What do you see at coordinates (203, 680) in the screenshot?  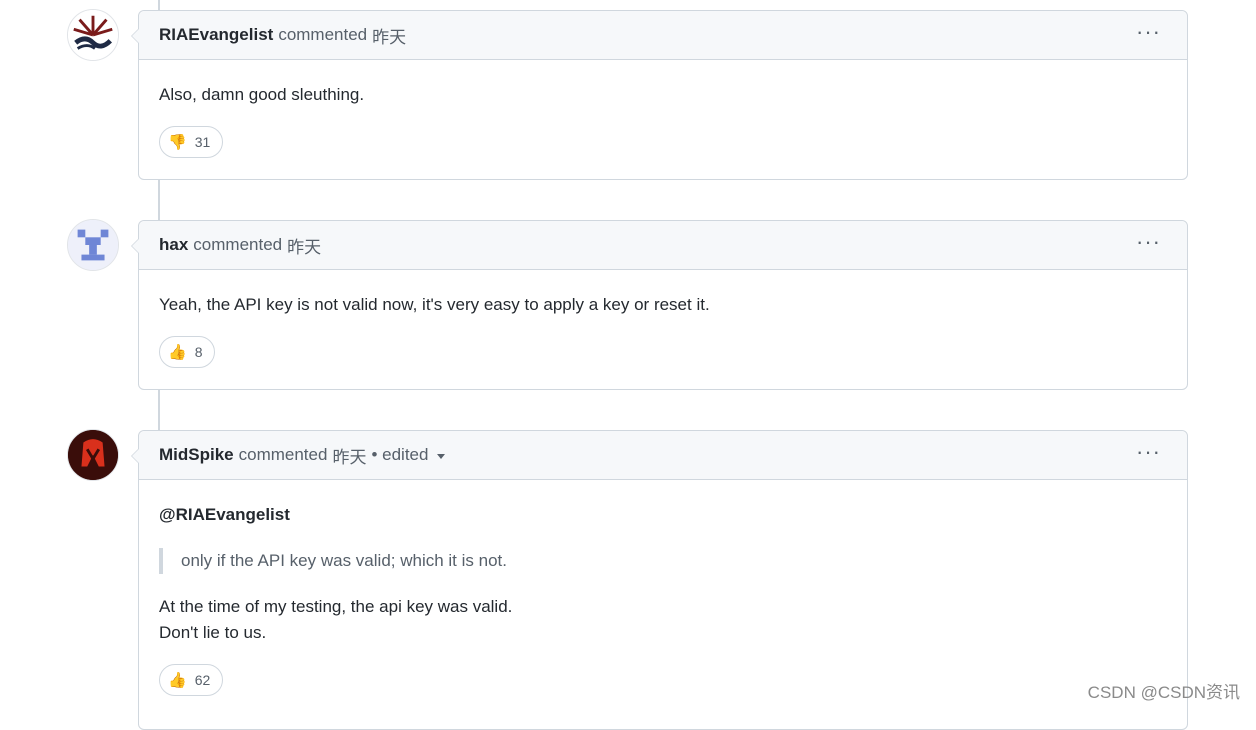 I see `reaction-count: 62` at bounding box center [203, 680].